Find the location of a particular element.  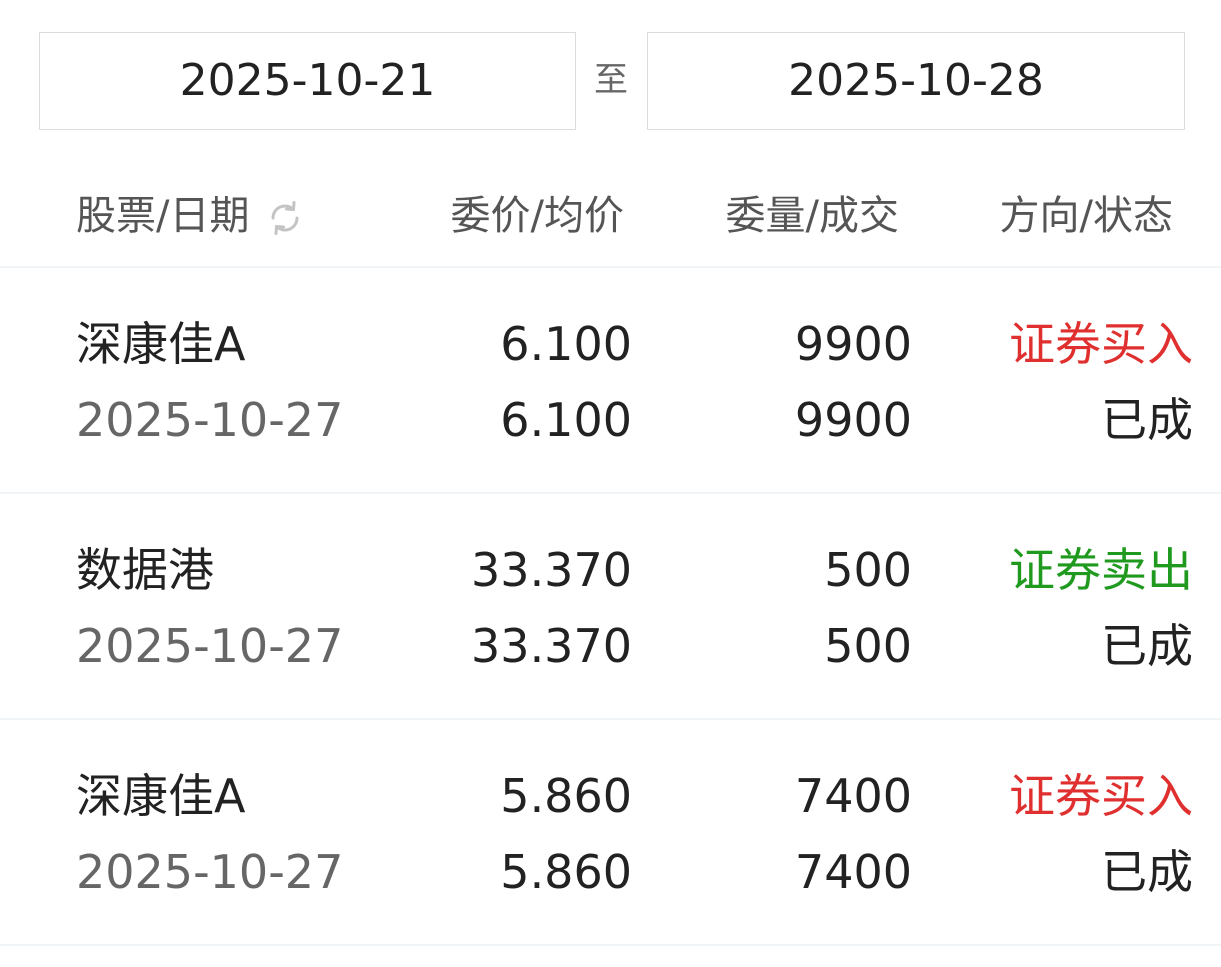

order-price: 5.860 is located at coordinates (566, 796).